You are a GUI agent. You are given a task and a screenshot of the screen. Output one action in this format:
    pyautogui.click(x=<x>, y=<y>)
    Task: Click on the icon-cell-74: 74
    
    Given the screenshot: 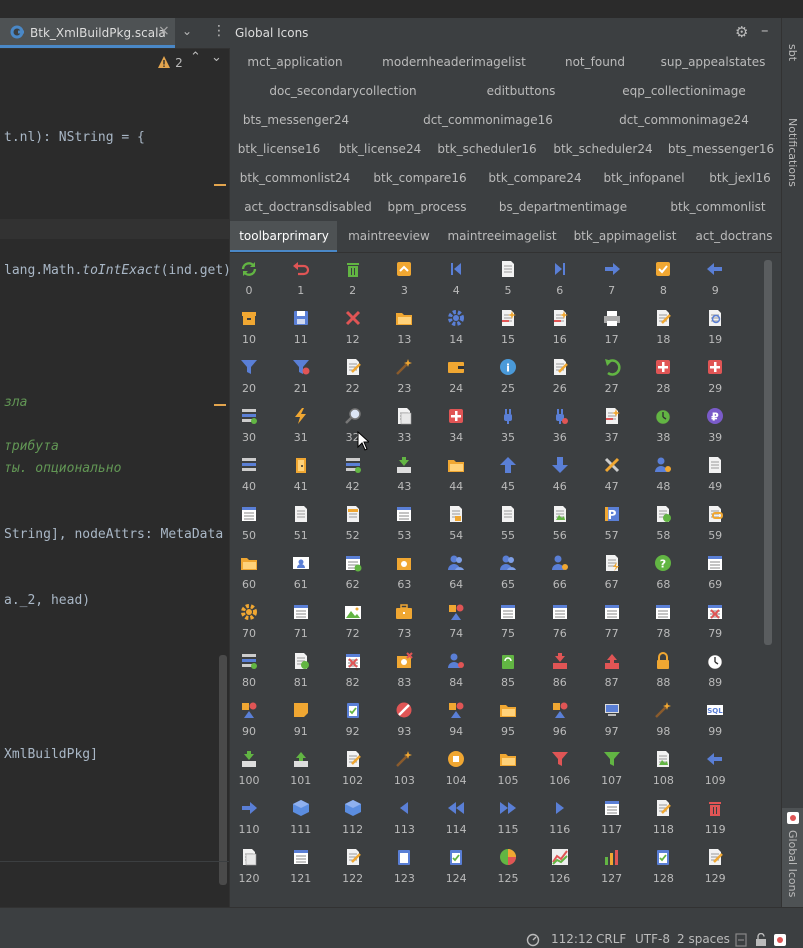 What is the action you would take?
    pyautogui.click(x=471, y=623)
    